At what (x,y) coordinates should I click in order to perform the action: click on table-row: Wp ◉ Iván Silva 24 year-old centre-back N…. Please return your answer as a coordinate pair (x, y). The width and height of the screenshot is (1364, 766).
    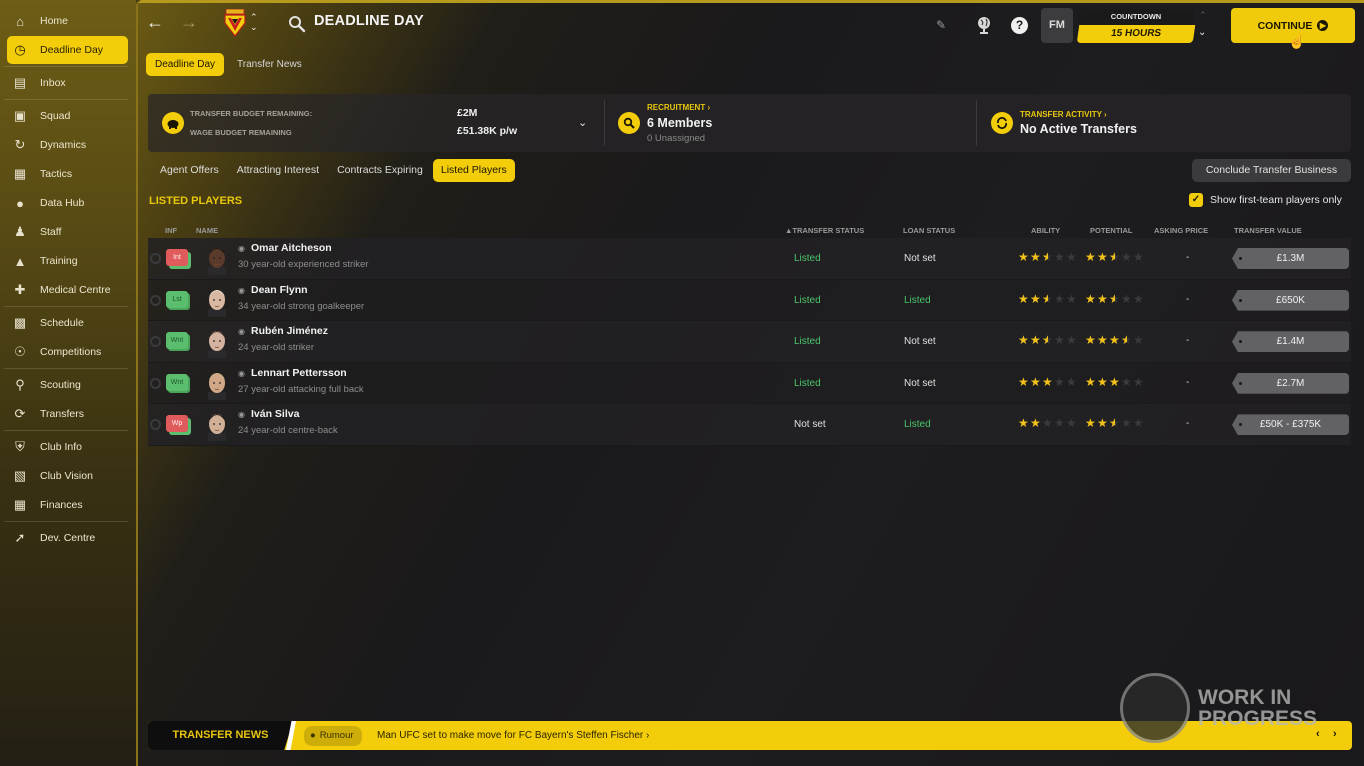
    Looking at the image, I should click on (749, 425).